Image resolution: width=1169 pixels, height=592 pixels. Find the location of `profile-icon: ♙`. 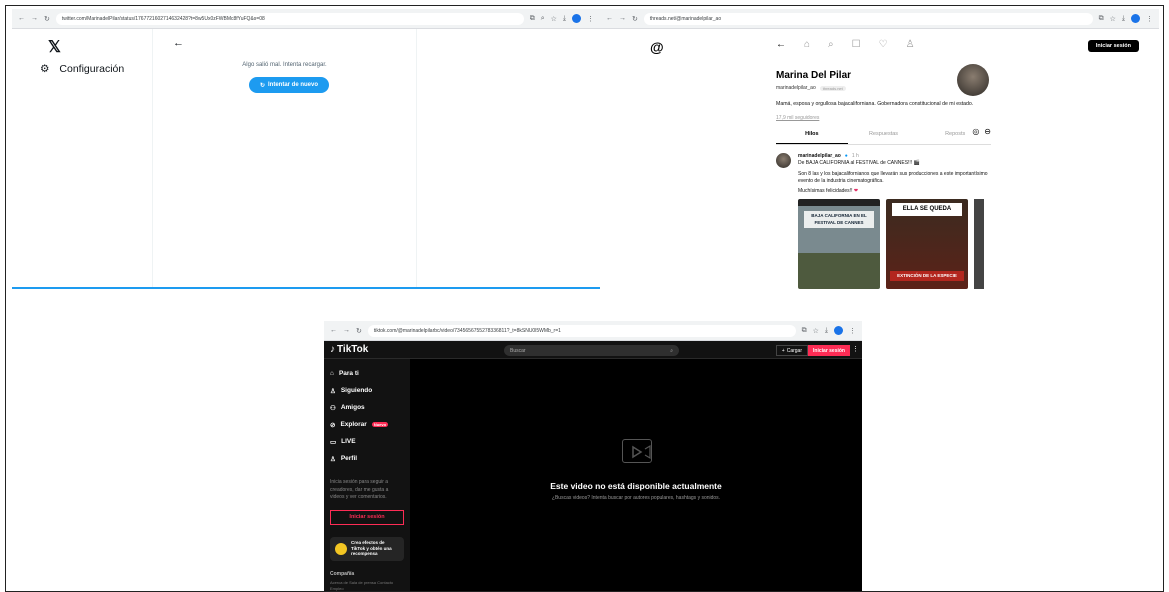

profile-icon: ♙ is located at coordinates (333, 459).